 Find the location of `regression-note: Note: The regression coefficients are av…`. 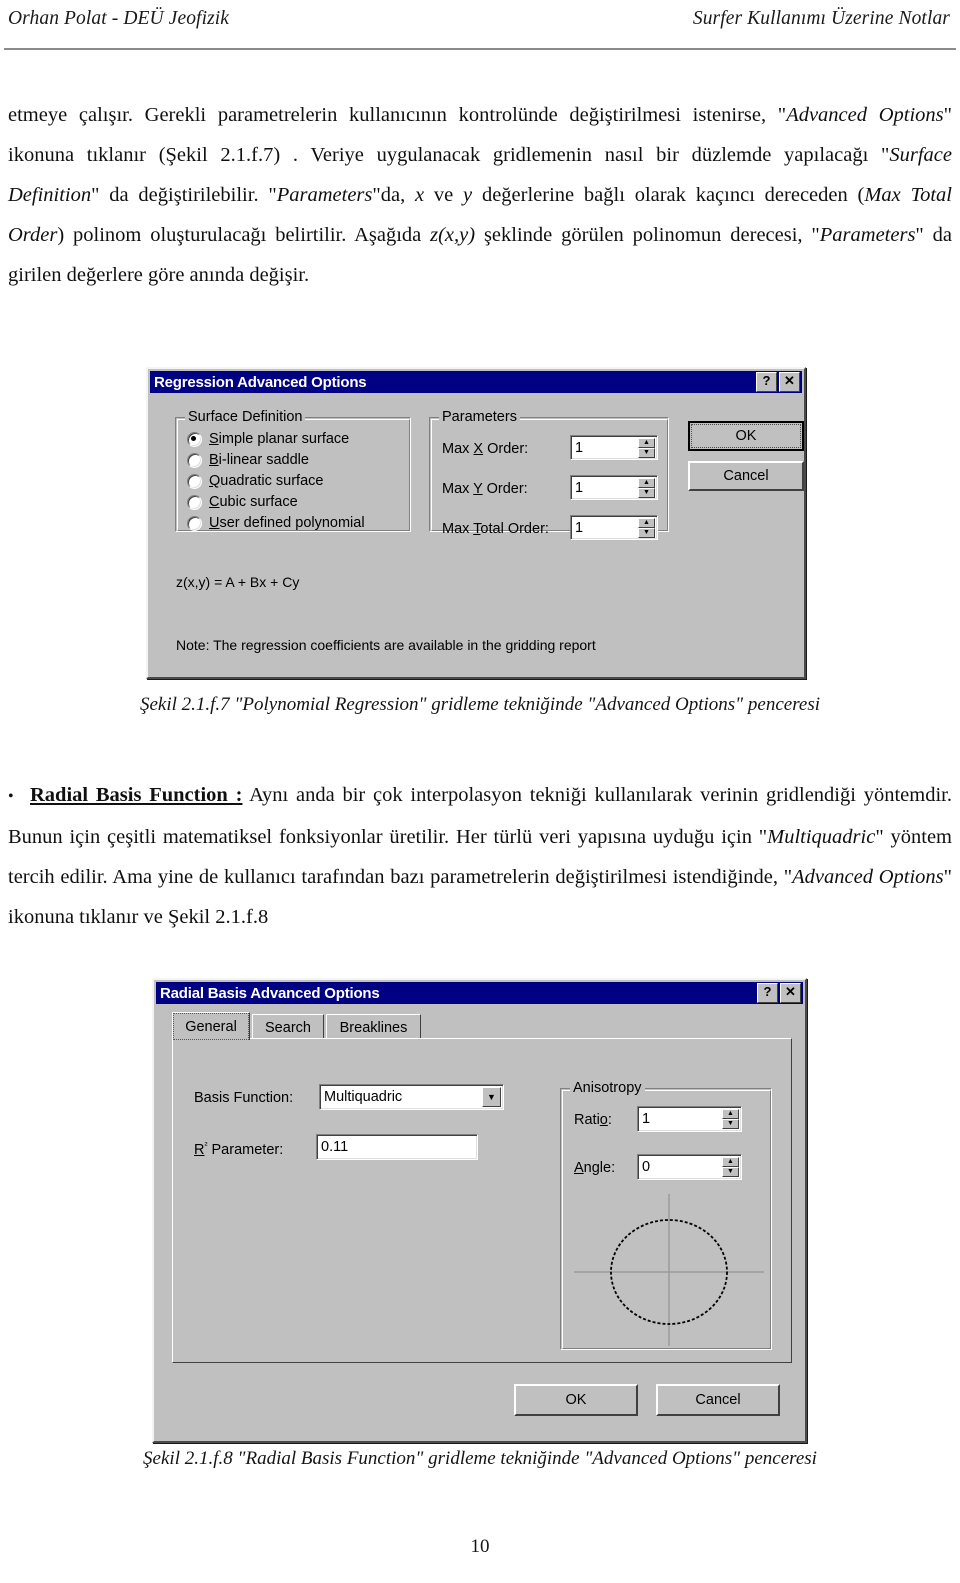

regression-note: Note: The regression coefficients are av… is located at coordinates (386, 645).